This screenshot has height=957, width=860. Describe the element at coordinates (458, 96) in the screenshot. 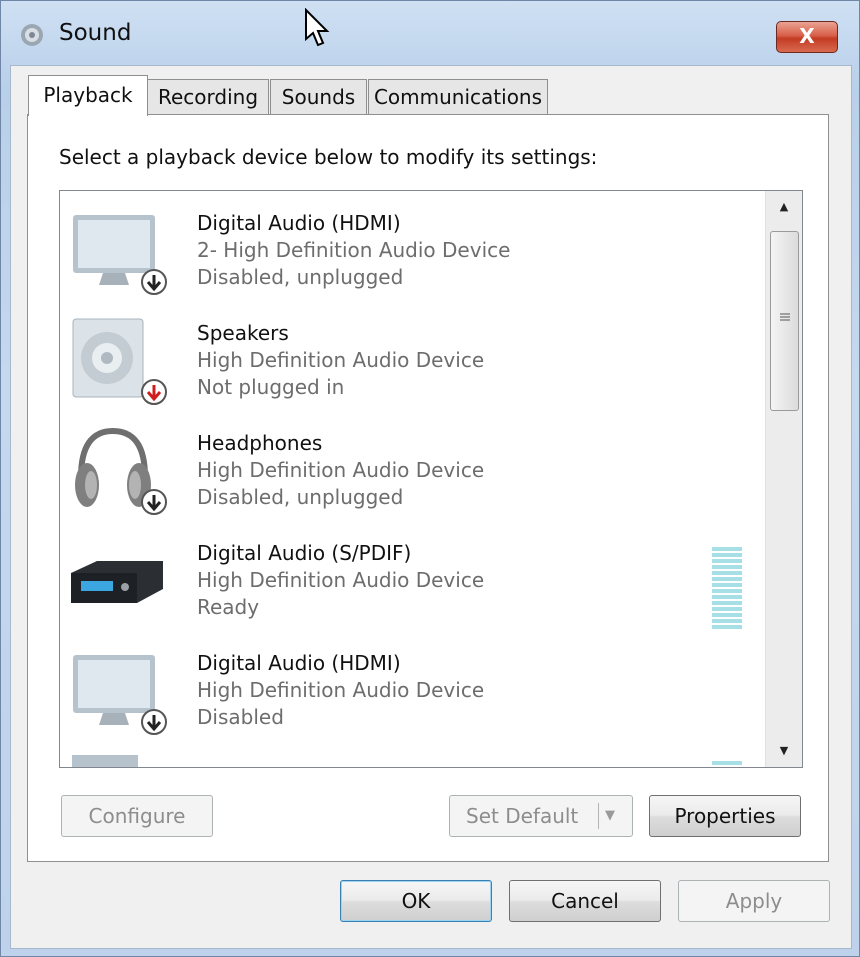

I see `tab-communications: Communications` at that location.